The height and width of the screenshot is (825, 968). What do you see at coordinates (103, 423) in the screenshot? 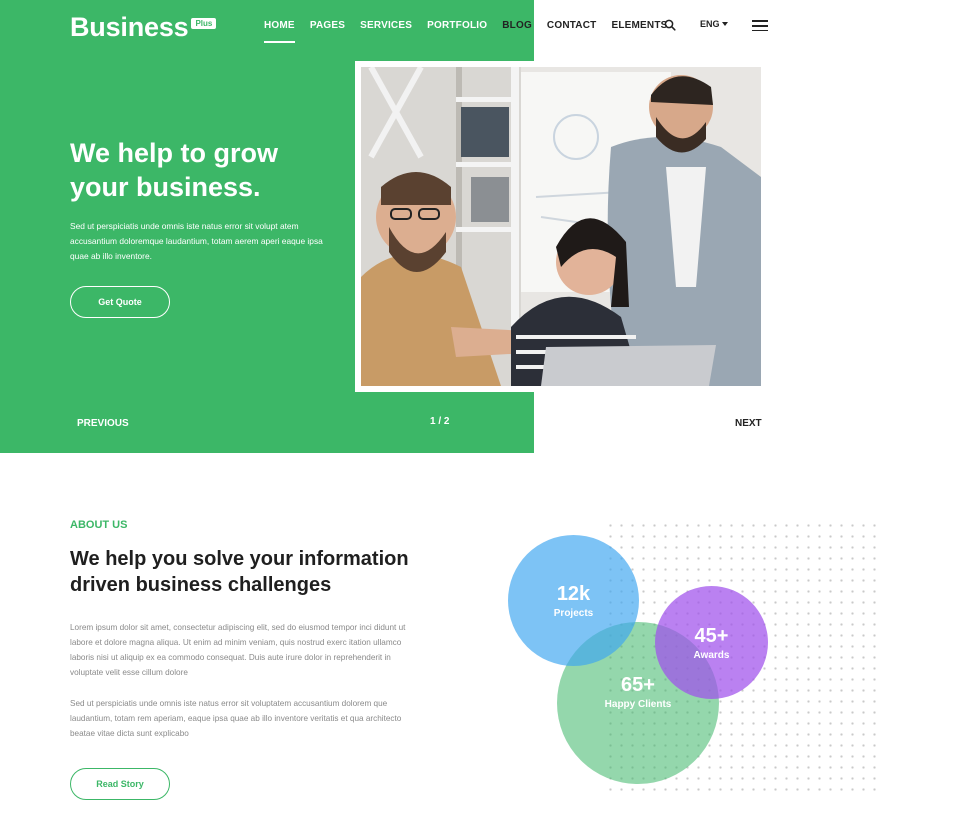
I see `previous-slide-button: PREVIOUS` at bounding box center [103, 423].